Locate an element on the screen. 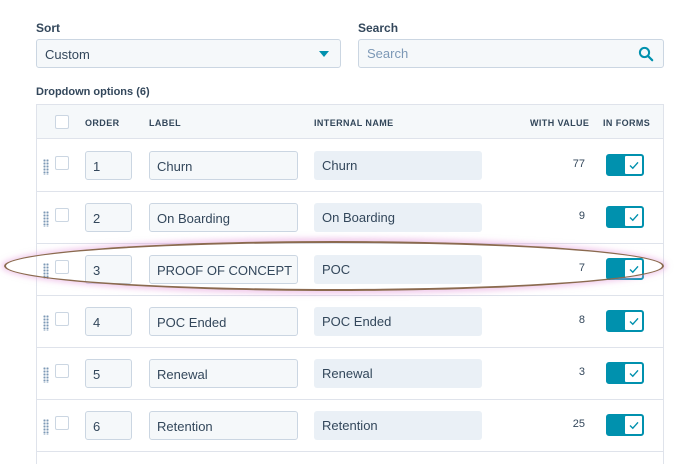 This screenshot has width=688, height=464. header-label: LABEL is located at coordinates (165, 123).